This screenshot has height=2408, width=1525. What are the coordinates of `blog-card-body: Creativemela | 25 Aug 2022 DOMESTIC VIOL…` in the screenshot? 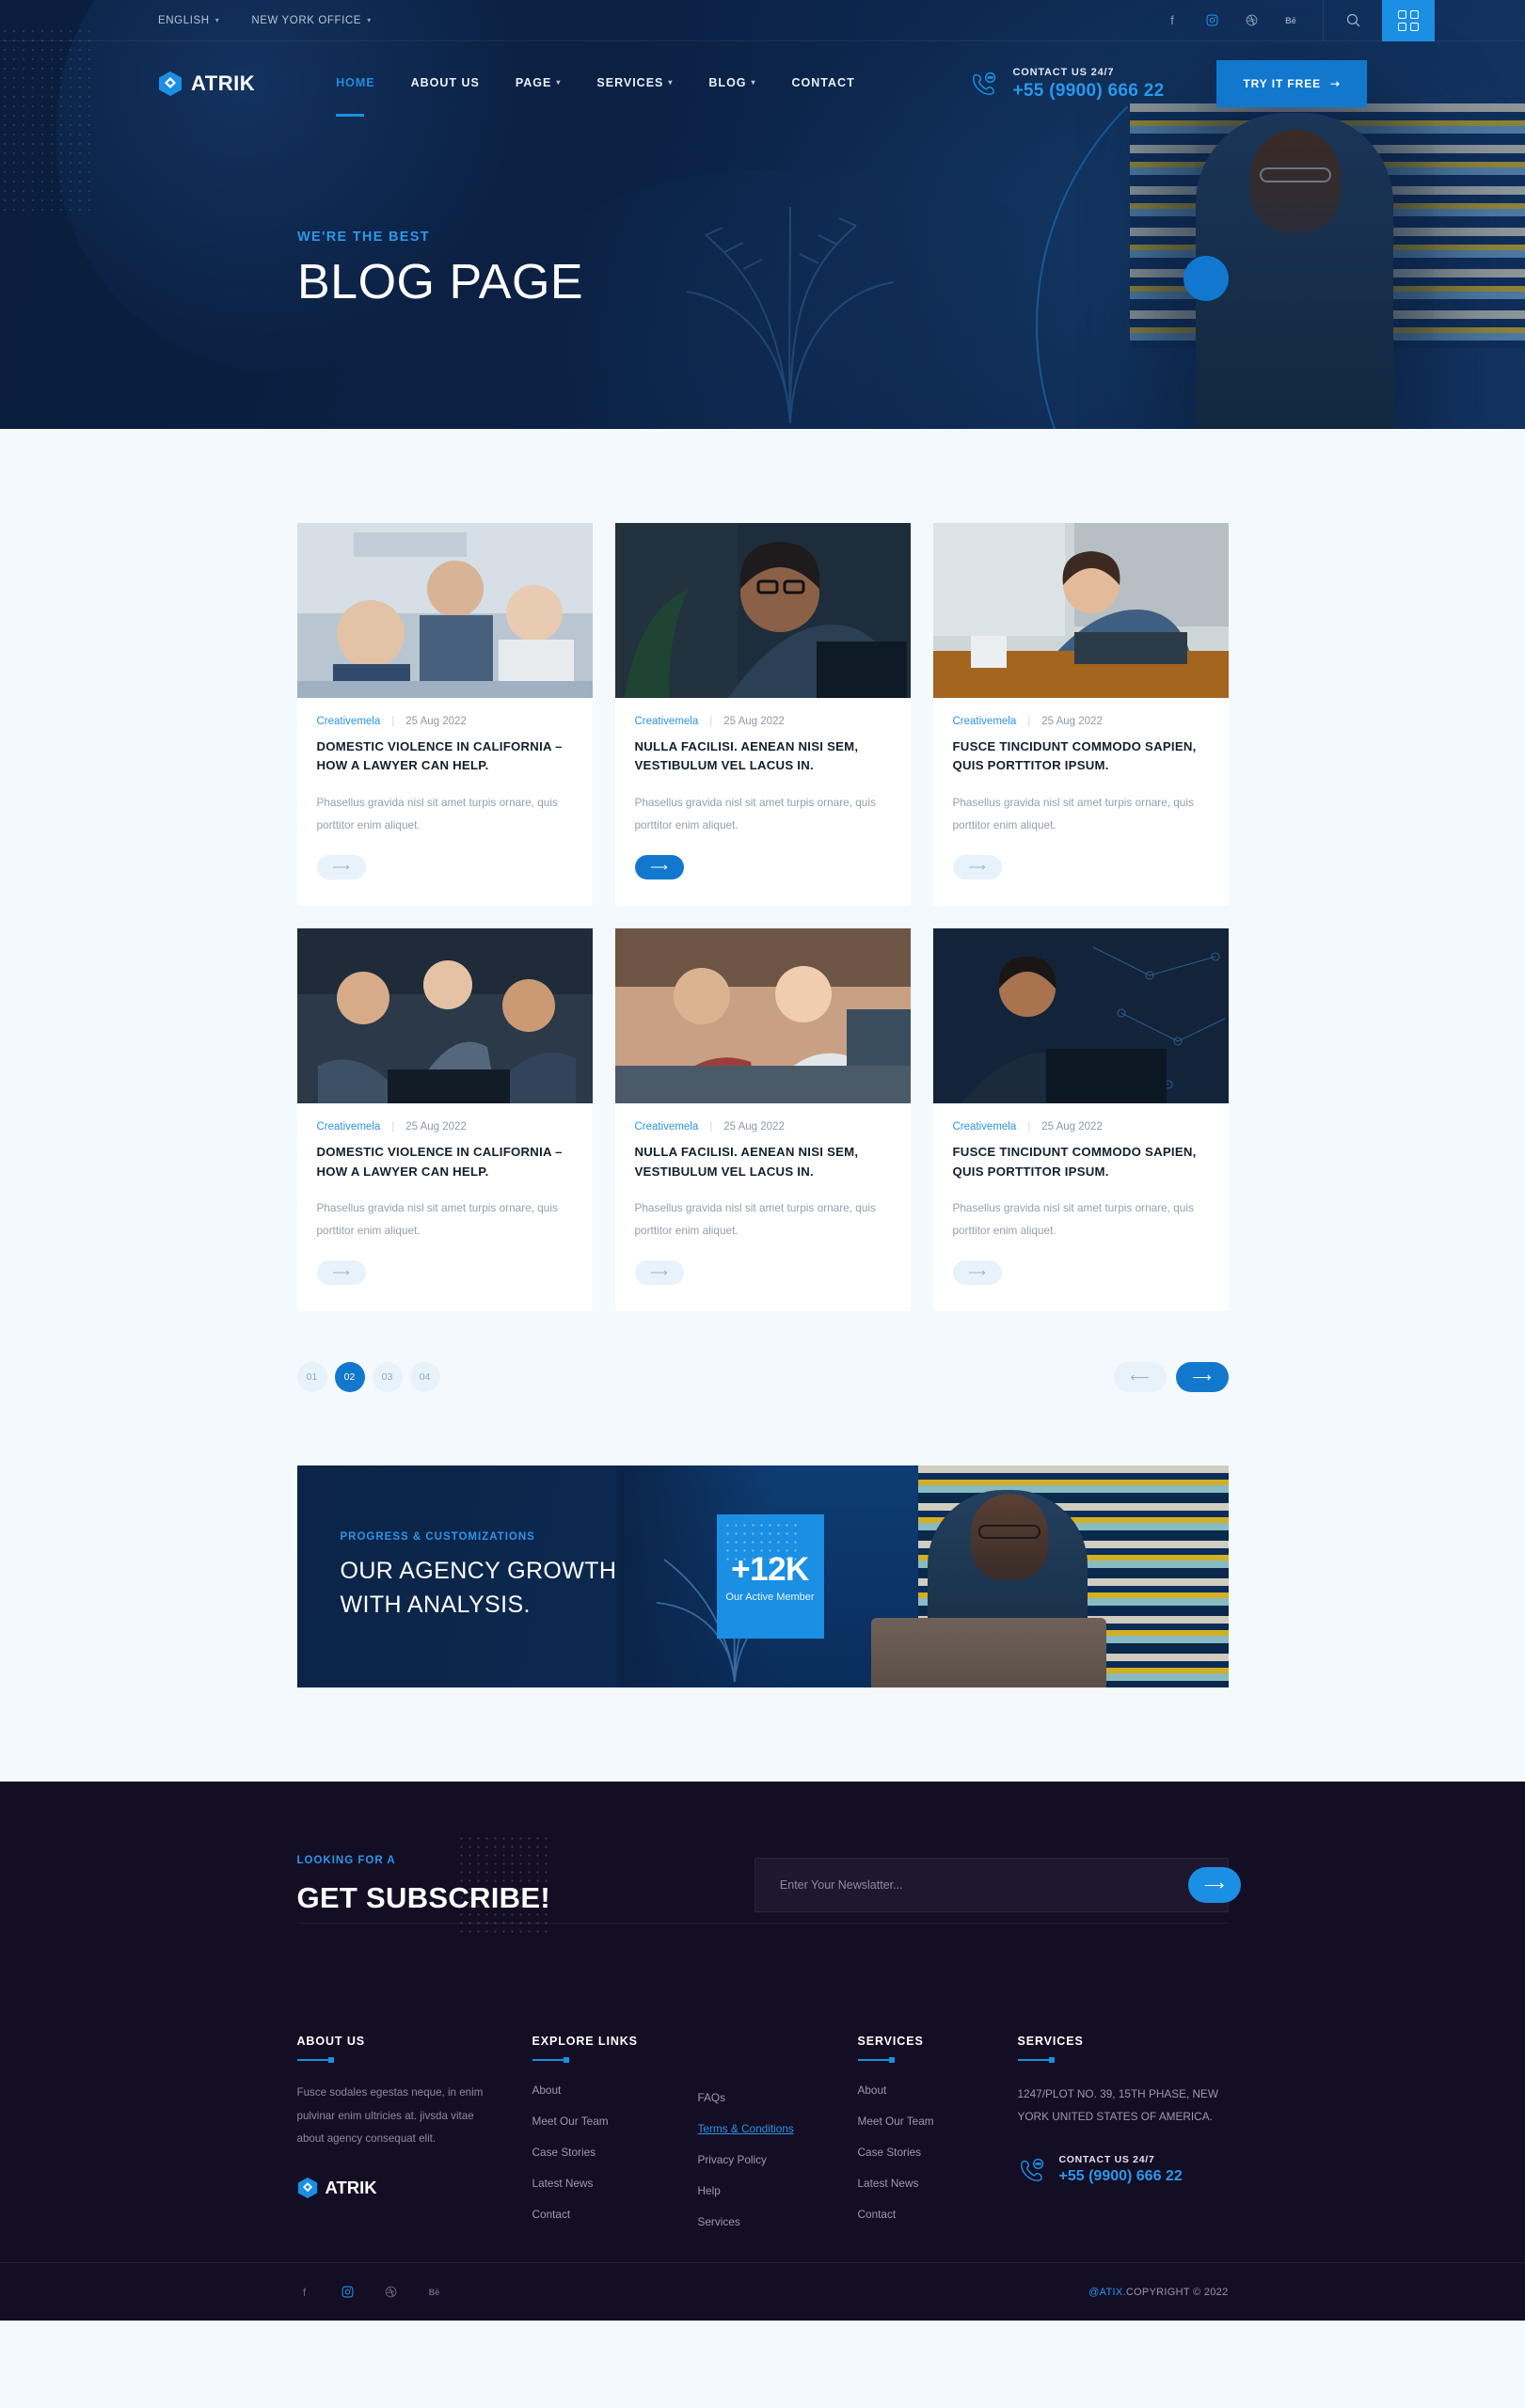 It's located at (445, 1207).